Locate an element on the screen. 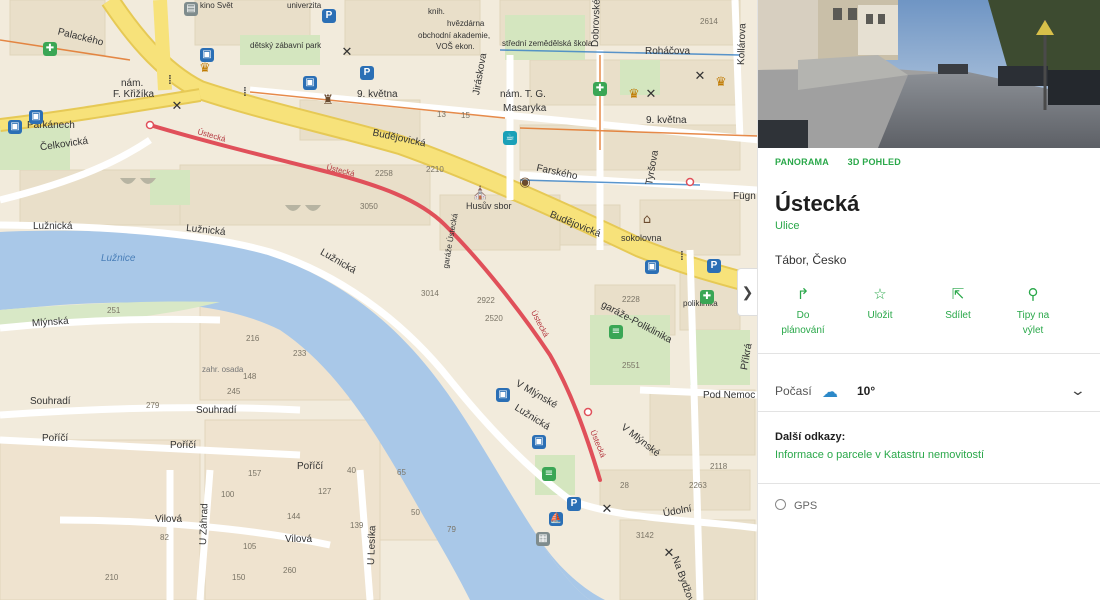 The image size is (1100, 600). church-icon: ⛪ is located at coordinates (480, 194).